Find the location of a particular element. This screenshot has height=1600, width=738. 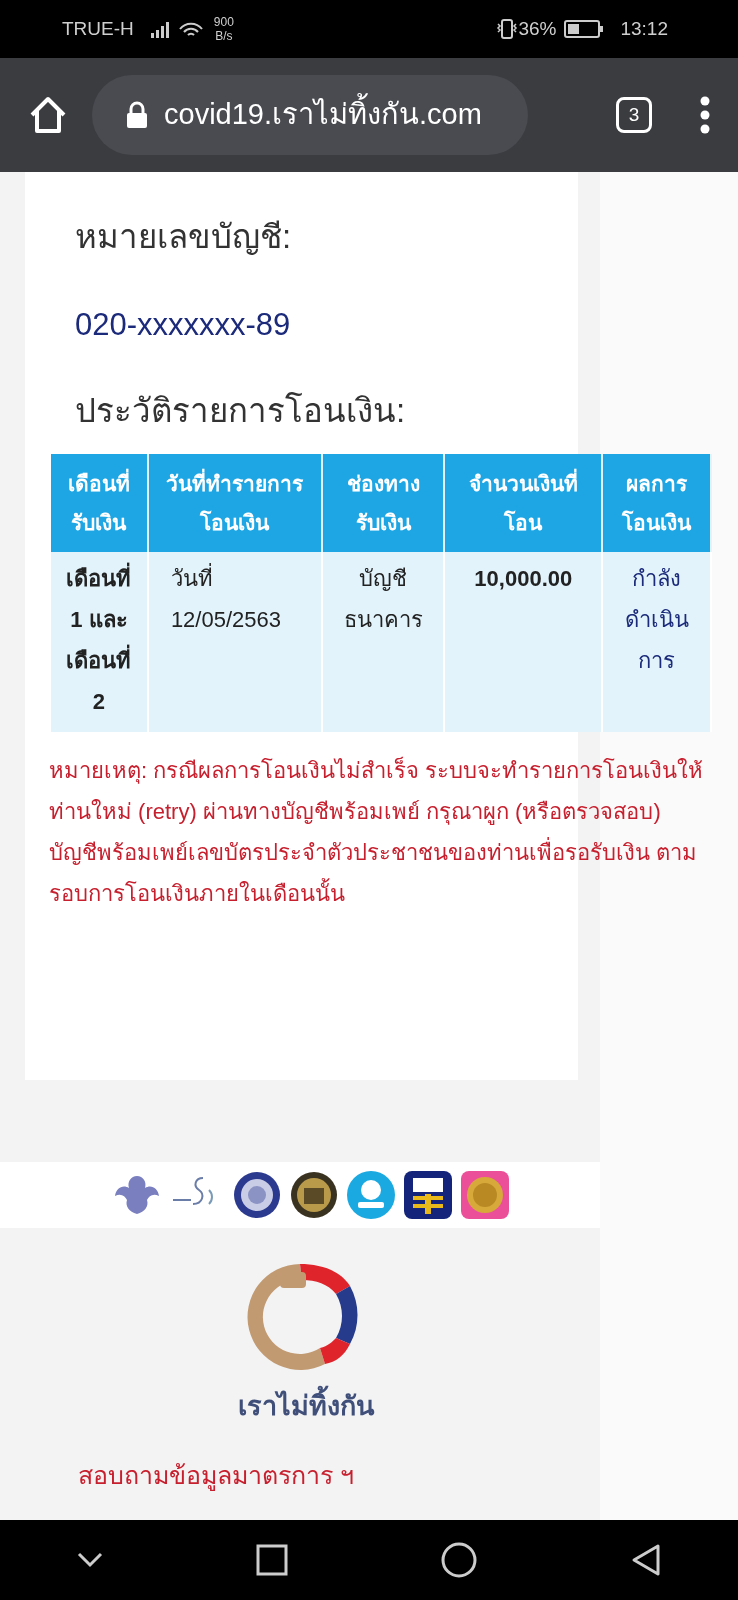

home-icon is located at coordinates (48, 115).